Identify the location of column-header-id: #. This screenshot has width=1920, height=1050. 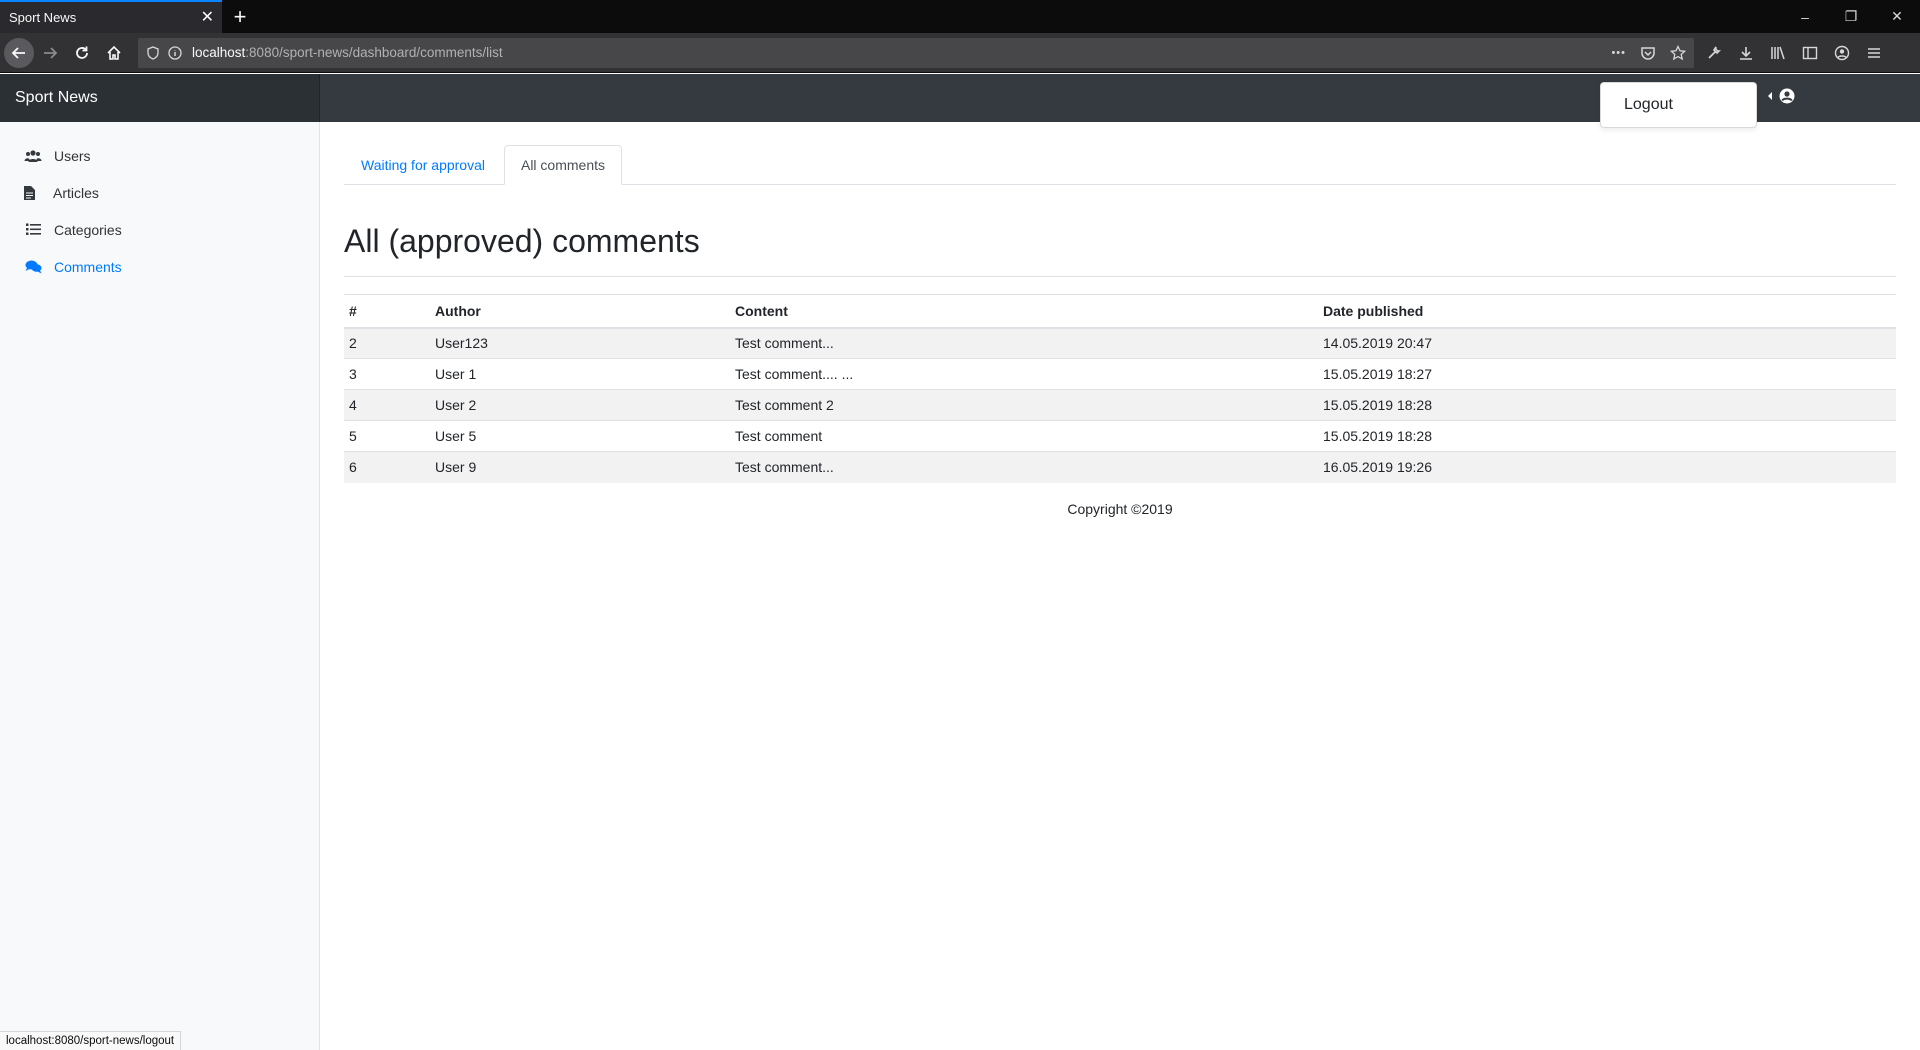
(387, 311).